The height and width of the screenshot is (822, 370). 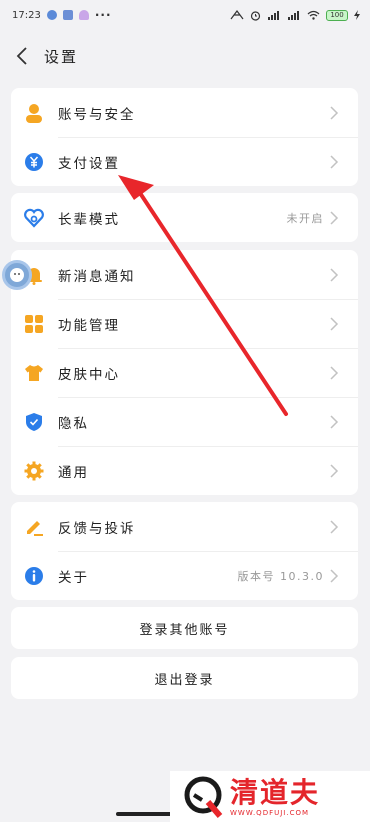 I want to click on settings-row-privacy: 隐私, so click(x=184, y=421).